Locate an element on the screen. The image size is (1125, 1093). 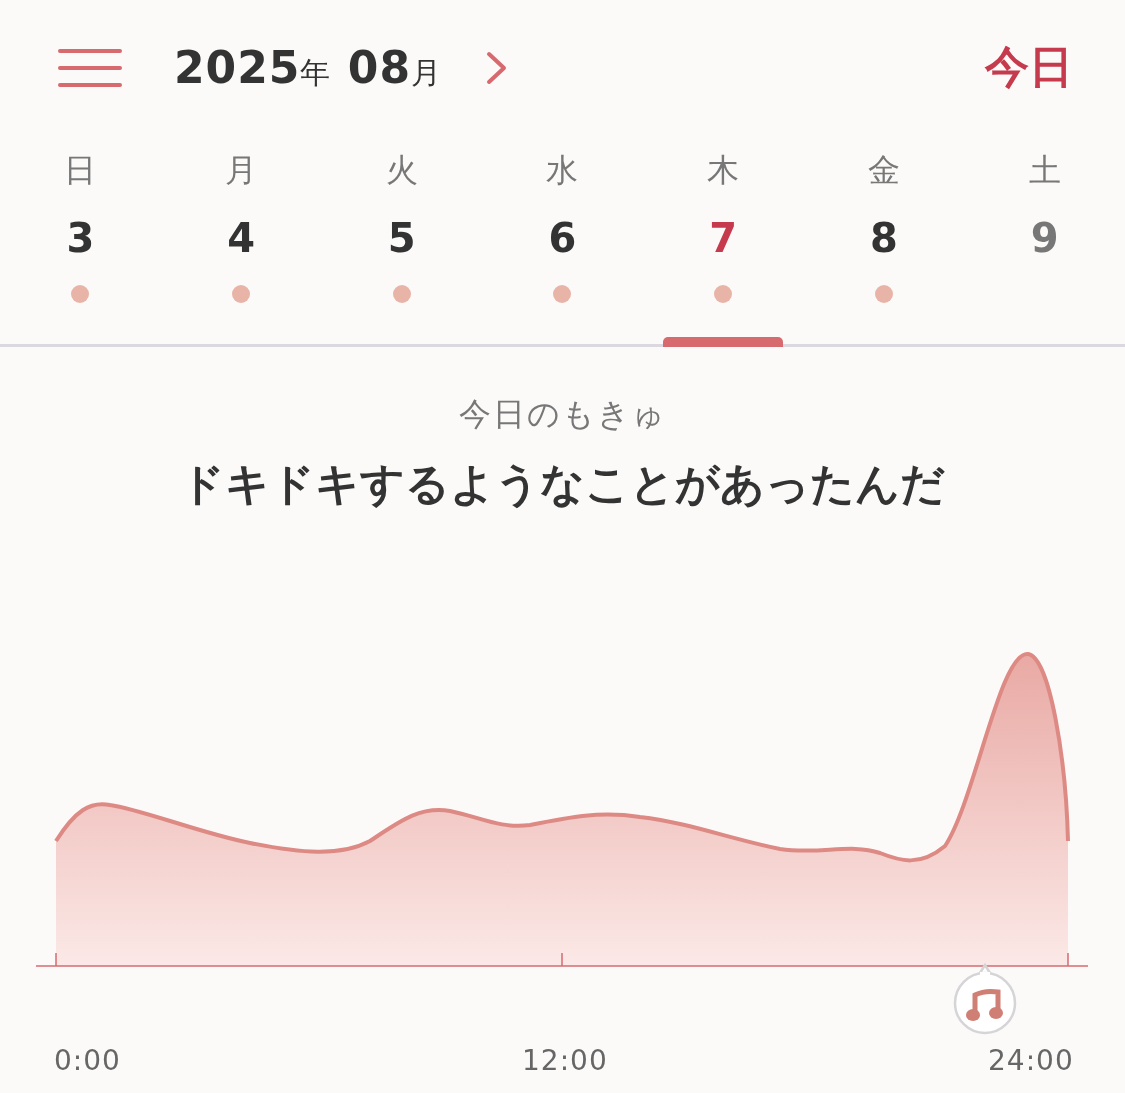
chevron-right-icon is located at coordinates (497, 67).